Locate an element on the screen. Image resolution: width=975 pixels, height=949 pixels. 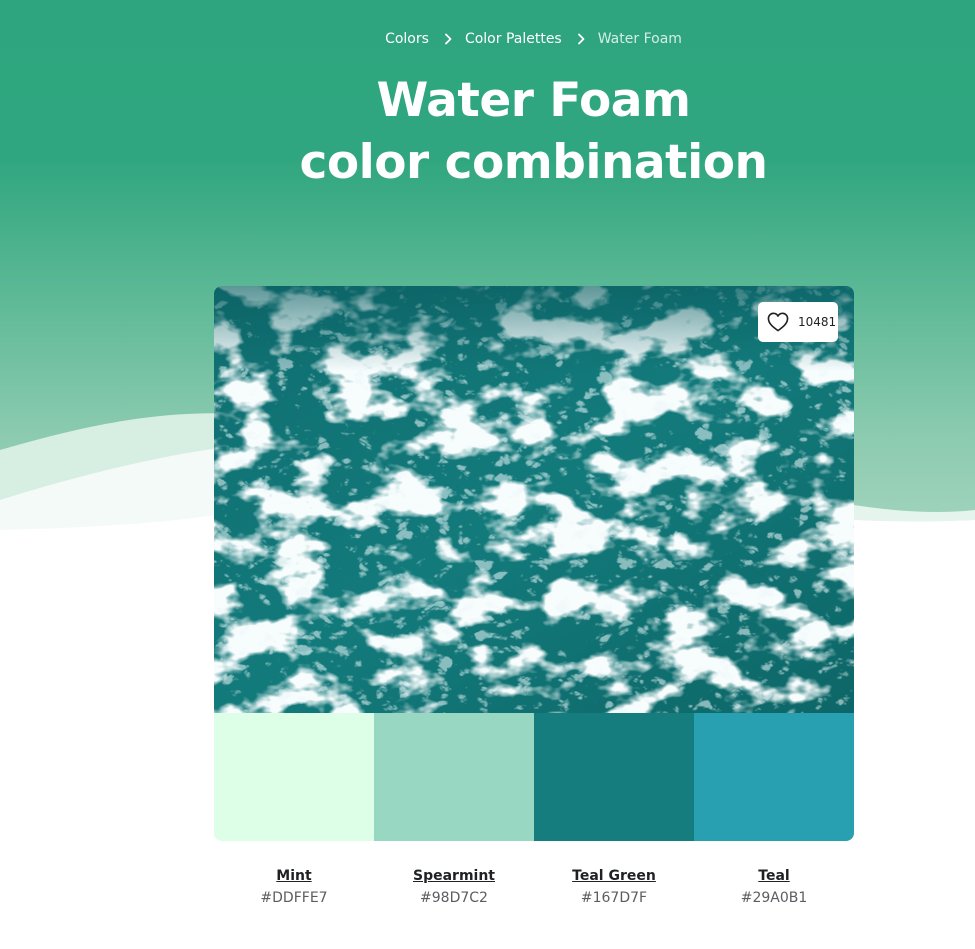
like-count: 10481 is located at coordinates (817, 322).